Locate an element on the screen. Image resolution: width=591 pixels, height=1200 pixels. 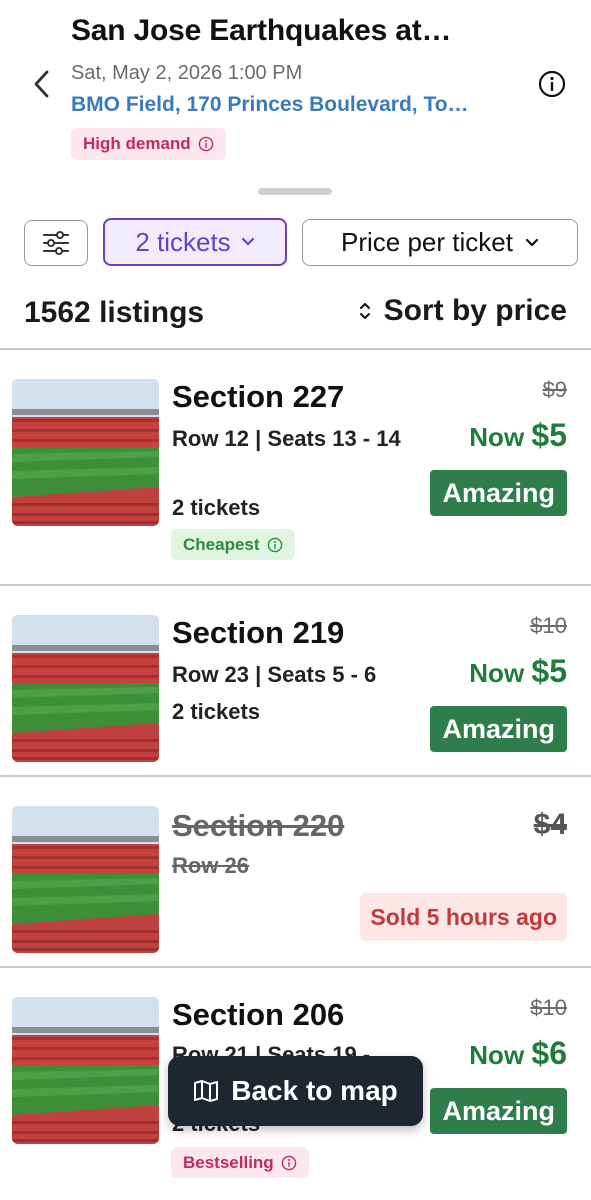
price-mode-label: Price per ticket is located at coordinates (427, 242).